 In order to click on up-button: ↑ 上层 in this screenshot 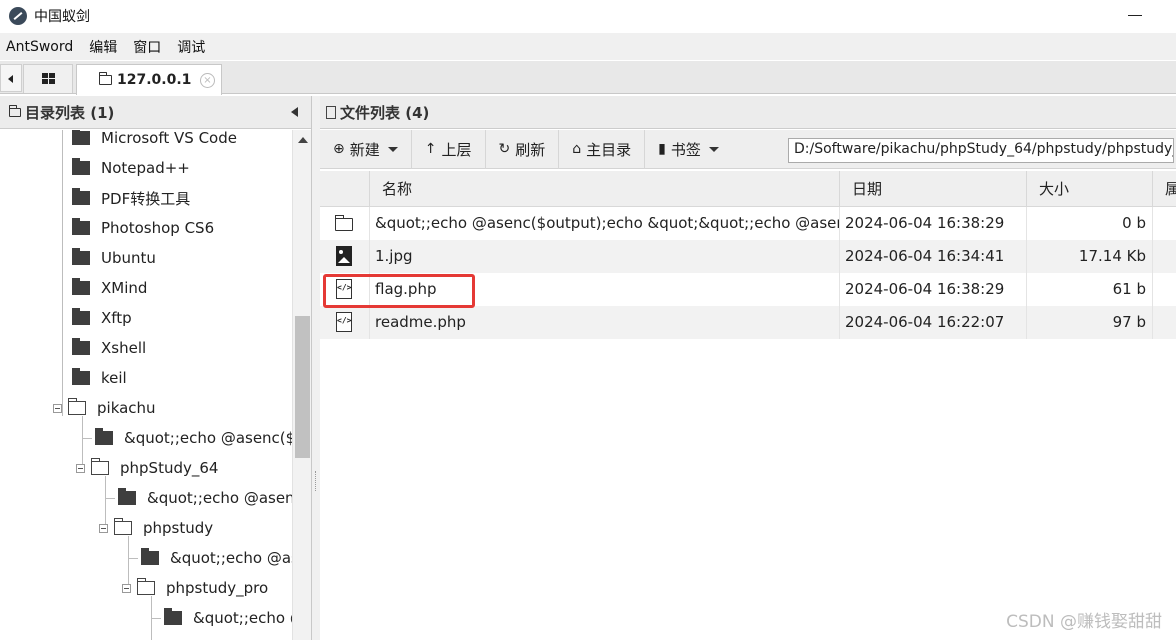, I will do `click(449, 149)`.